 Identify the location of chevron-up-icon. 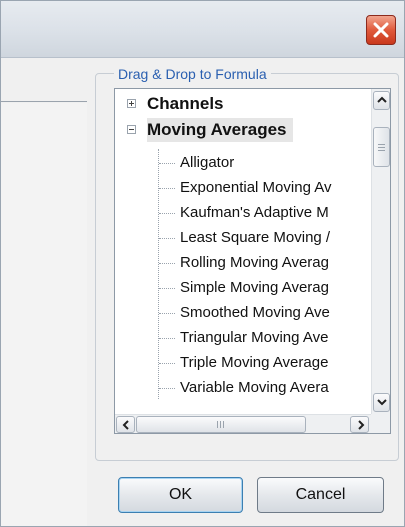
(382, 99).